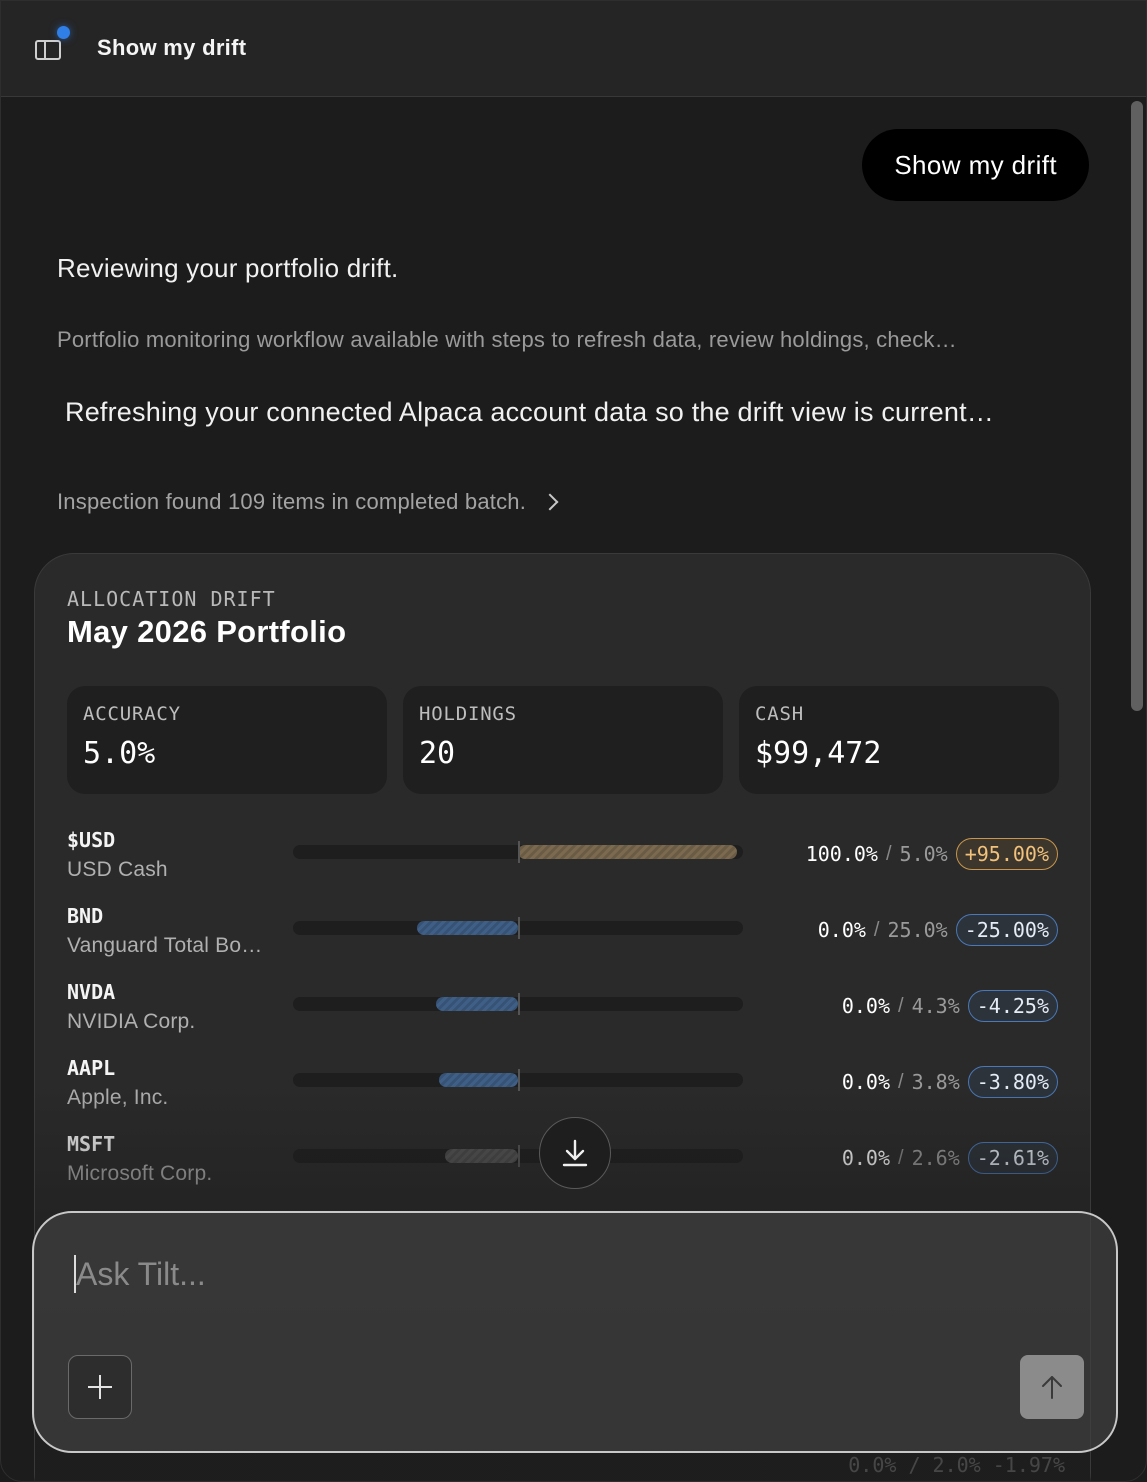  What do you see at coordinates (562, 1018) in the screenshot?
I see `holding-row: NVDA NVIDIA Corp. 0.0% / 4.3% -4.25%` at bounding box center [562, 1018].